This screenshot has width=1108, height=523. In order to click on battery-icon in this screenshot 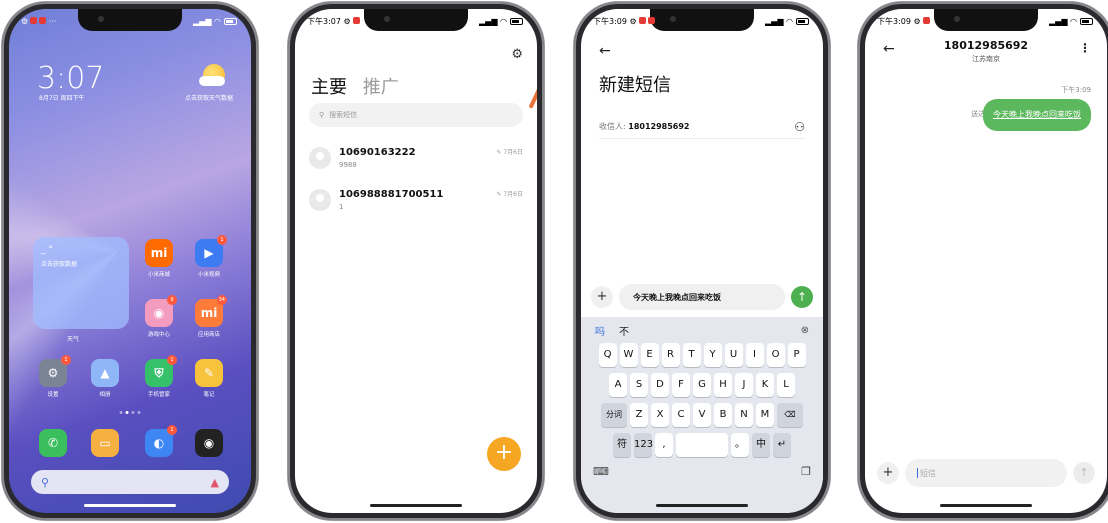, I will do `click(1086, 21)`.